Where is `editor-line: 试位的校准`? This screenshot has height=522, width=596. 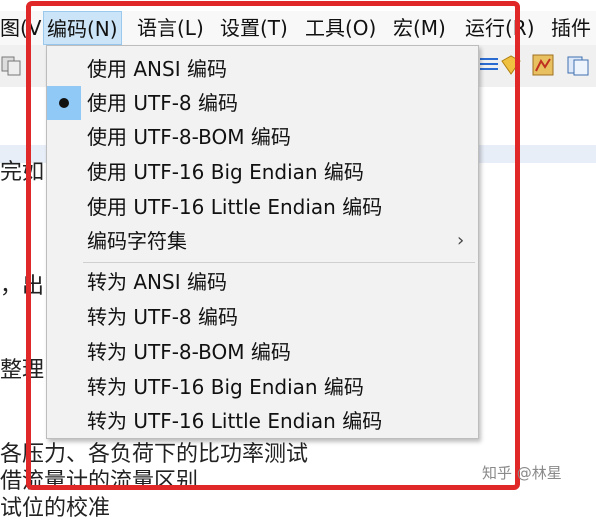 editor-line: 试位的校准 is located at coordinates (55, 508).